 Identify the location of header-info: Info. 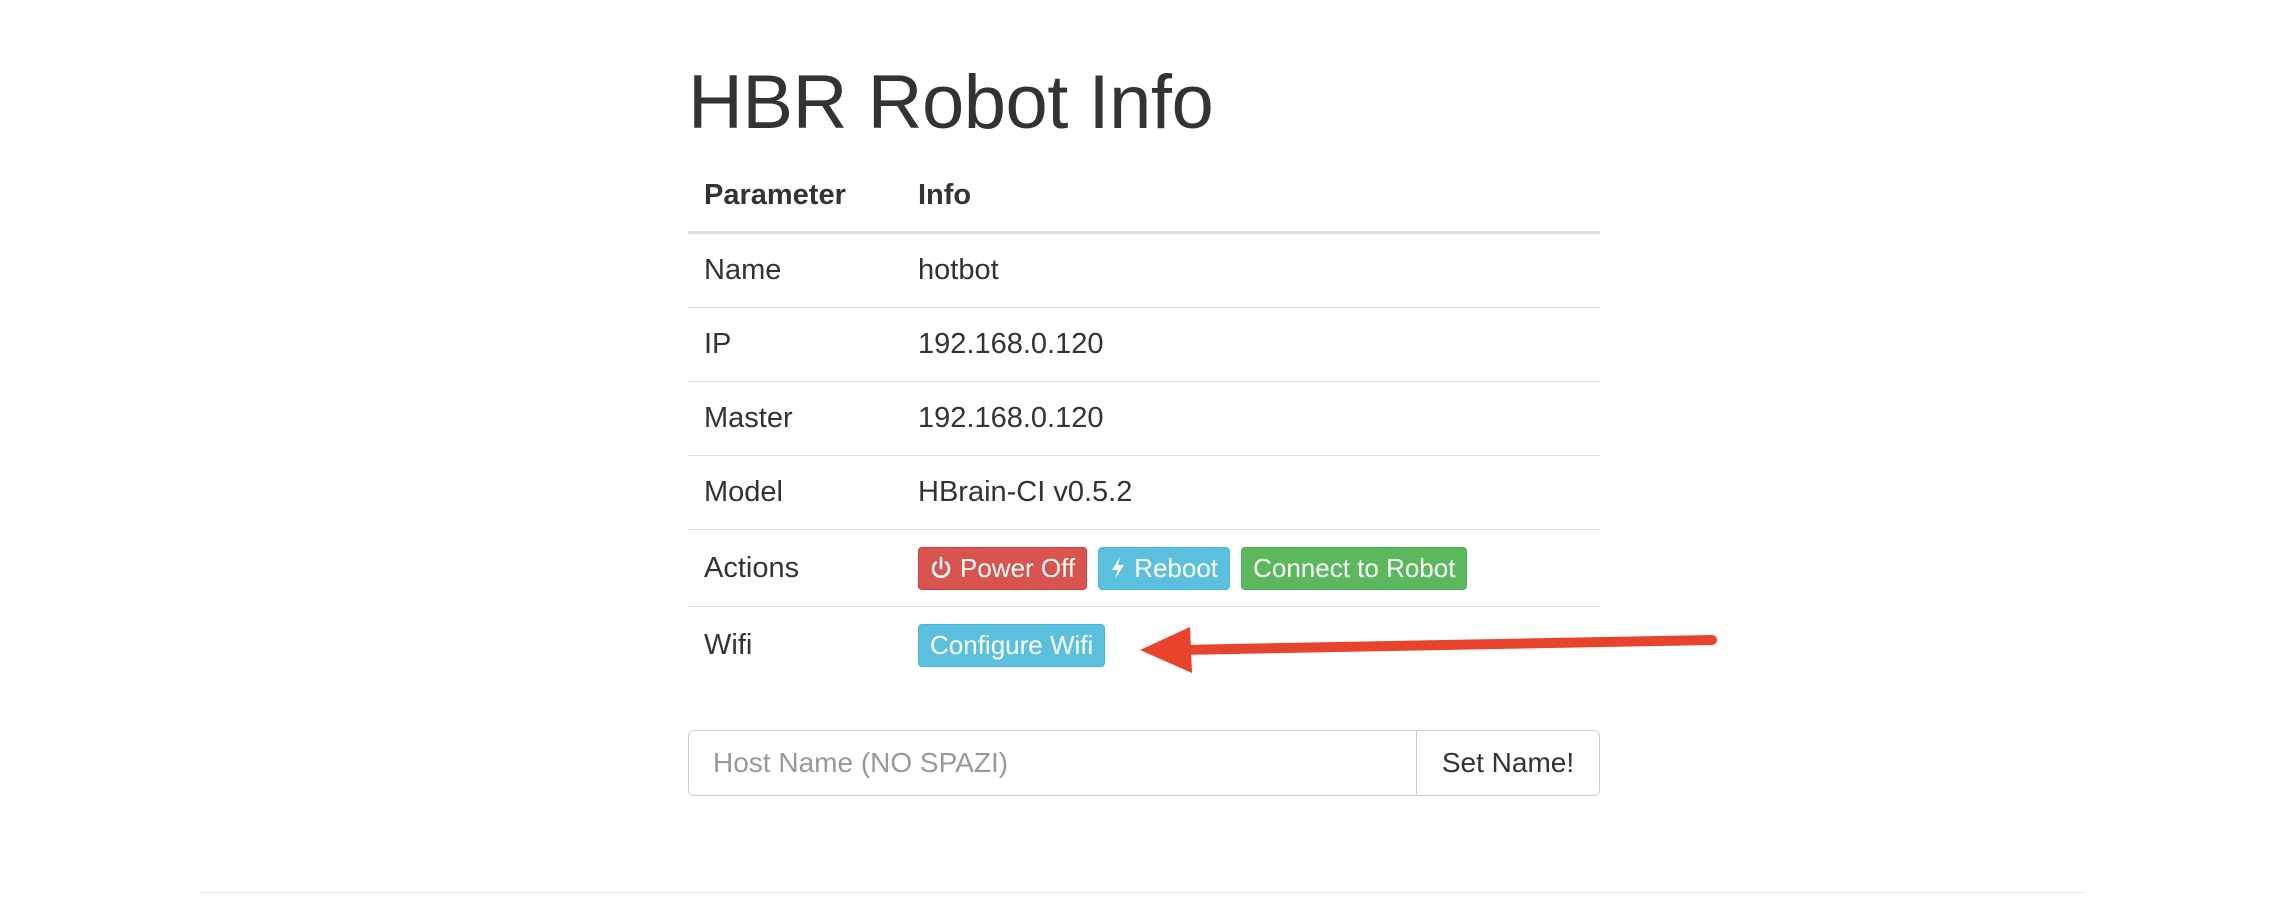
(1251, 197).